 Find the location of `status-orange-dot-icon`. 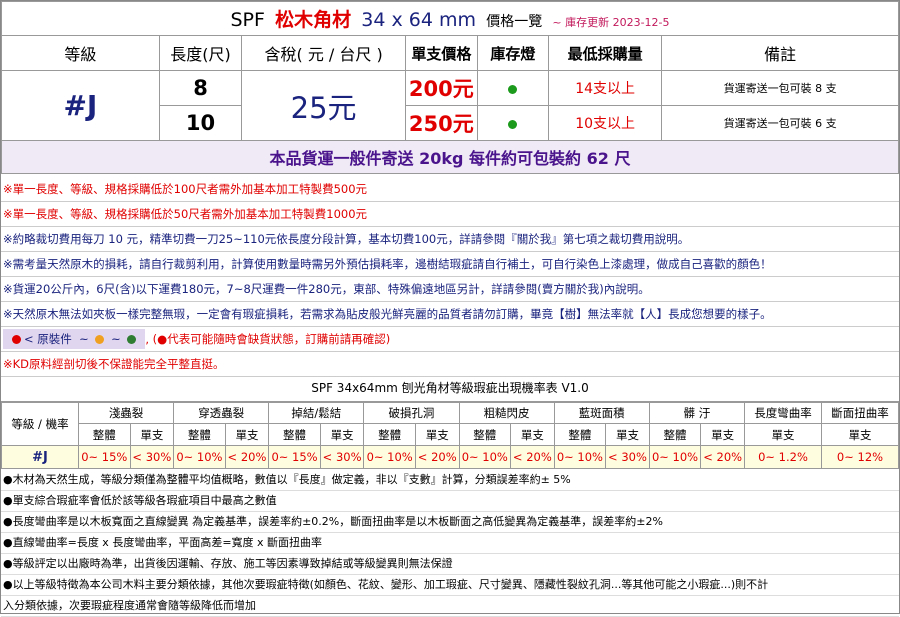

status-orange-dot-icon is located at coordinates (100, 339).